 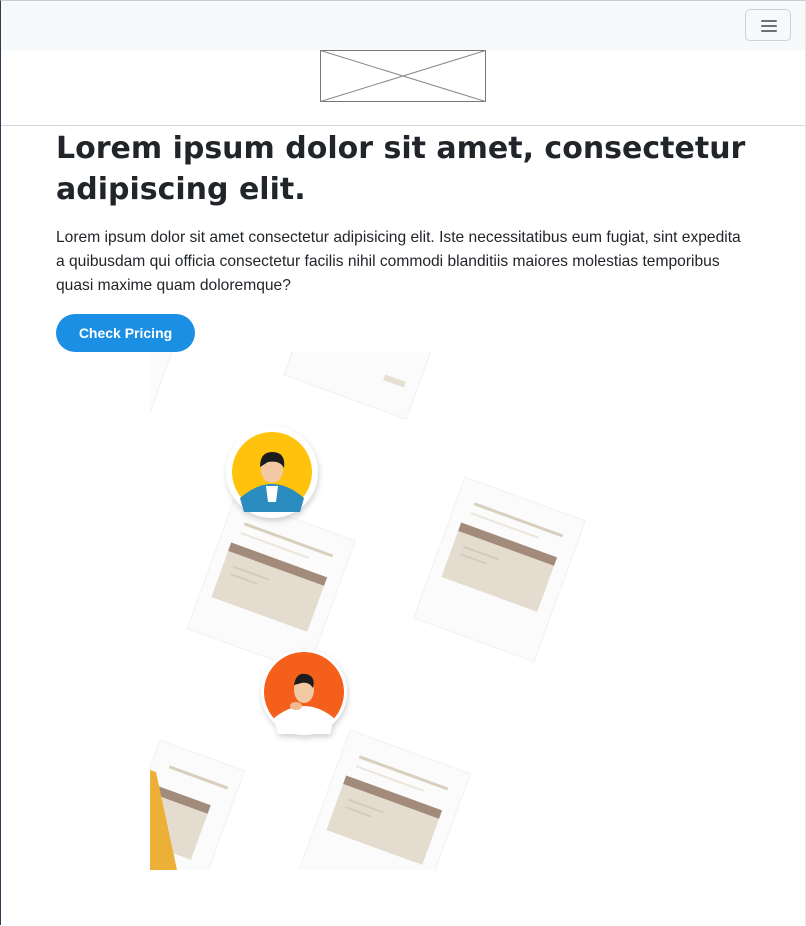 What do you see at coordinates (304, 692) in the screenshot?
I see `avatar-thinking-man-icon` at bounding box center [304, 692].